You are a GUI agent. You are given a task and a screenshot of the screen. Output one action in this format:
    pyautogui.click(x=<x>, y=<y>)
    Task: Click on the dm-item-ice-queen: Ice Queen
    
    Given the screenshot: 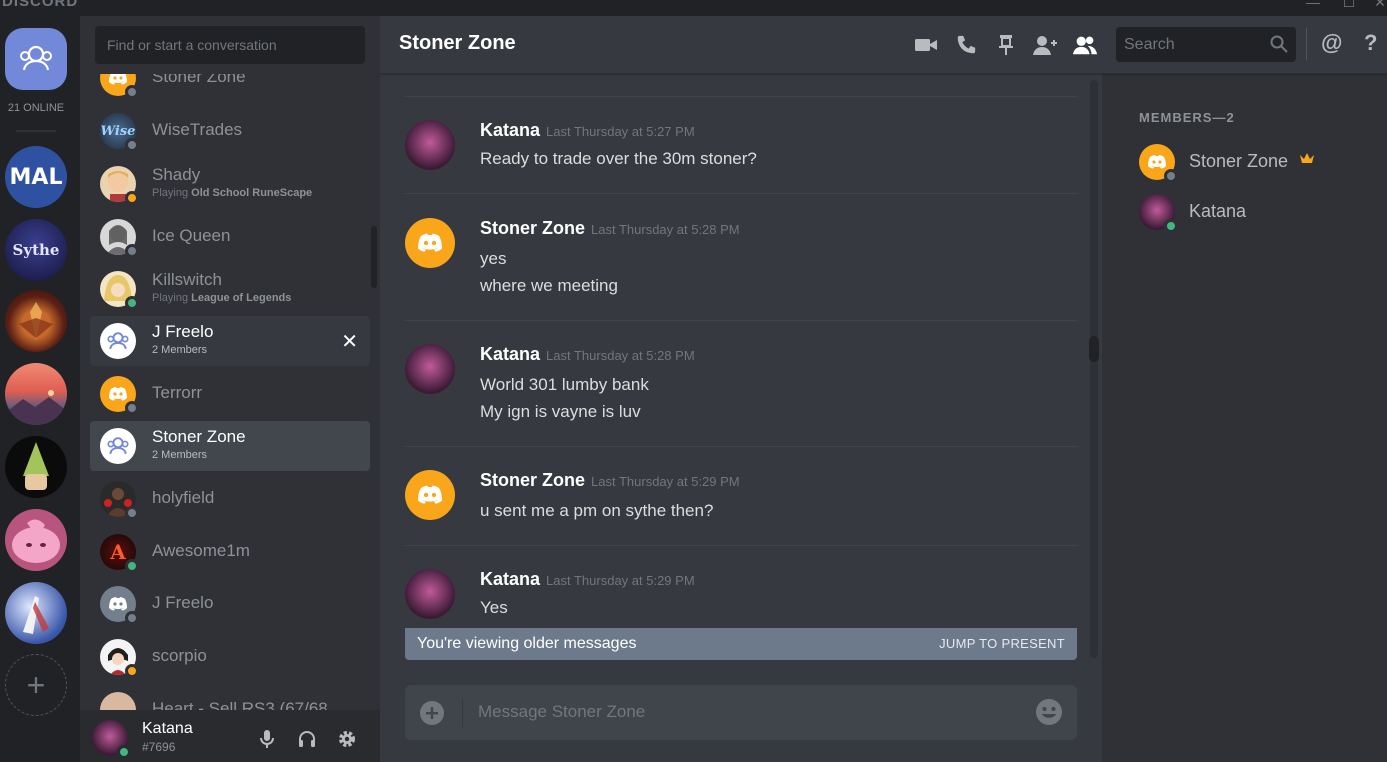 What is the action you would take?
    pyautogui.click(x=230, y=237)
    